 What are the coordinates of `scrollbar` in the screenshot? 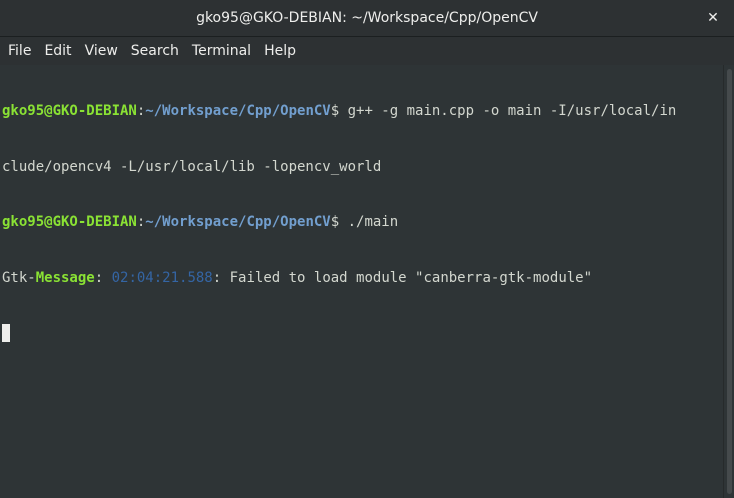 It's located at (728, 281).